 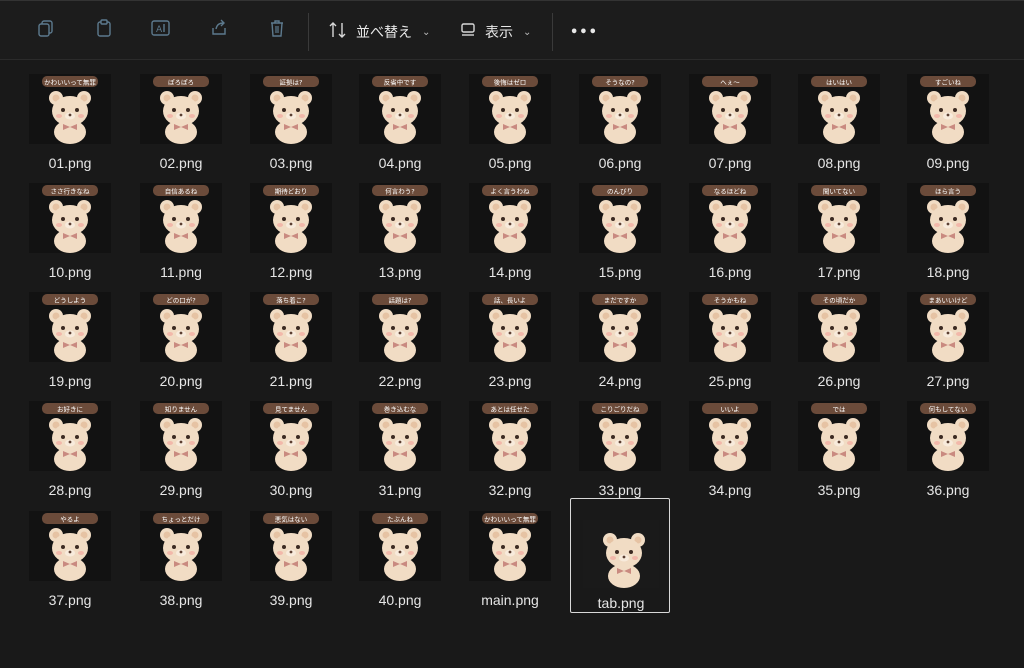 I want to click on file-item: へぇ〜 07.png, so click(x=730, y=122).